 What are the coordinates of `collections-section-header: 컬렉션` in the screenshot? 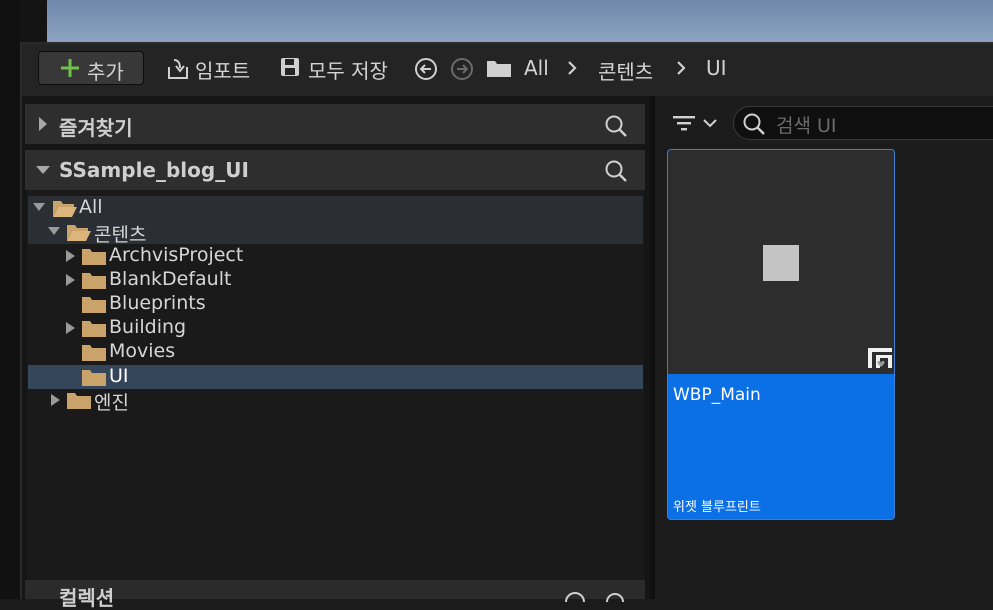 It's located at (335, 594).